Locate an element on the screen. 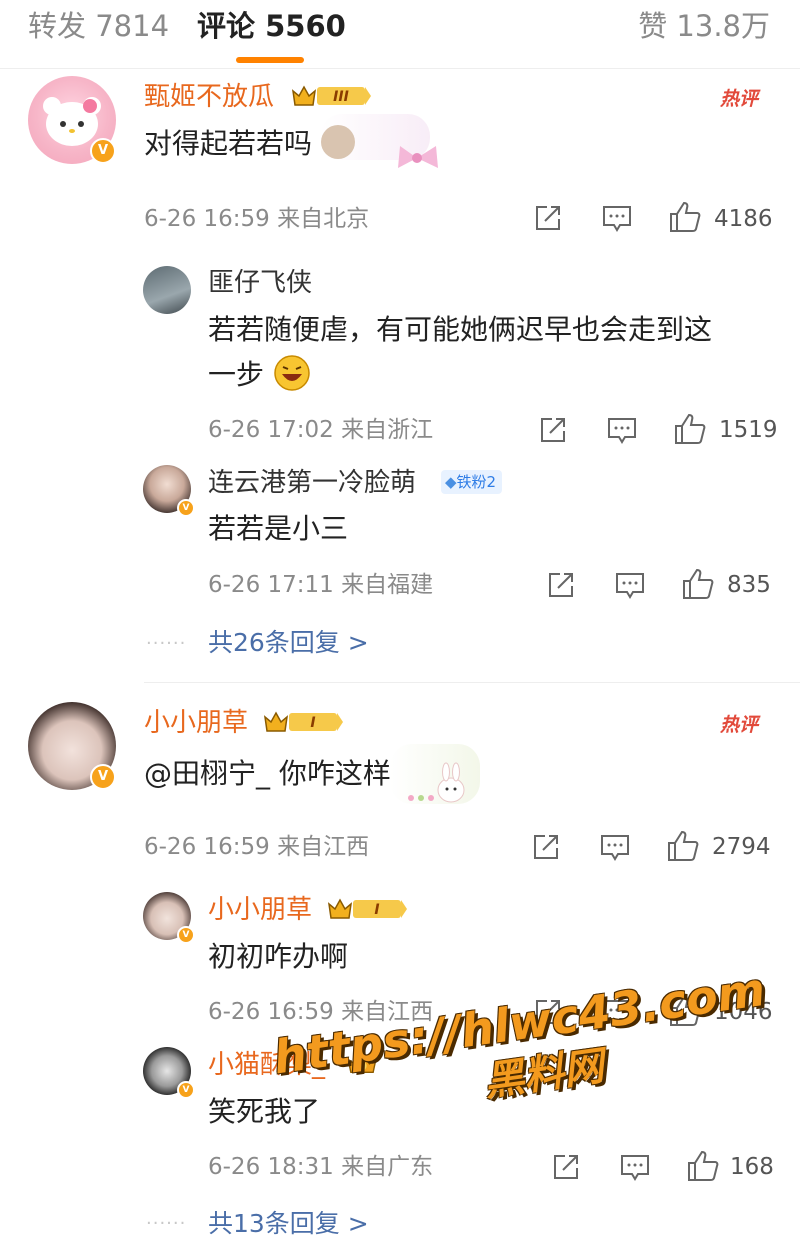 The image size is (800, 1241). view-more-replies-link: 共26条回复 > is located at coordinates (288, 643).